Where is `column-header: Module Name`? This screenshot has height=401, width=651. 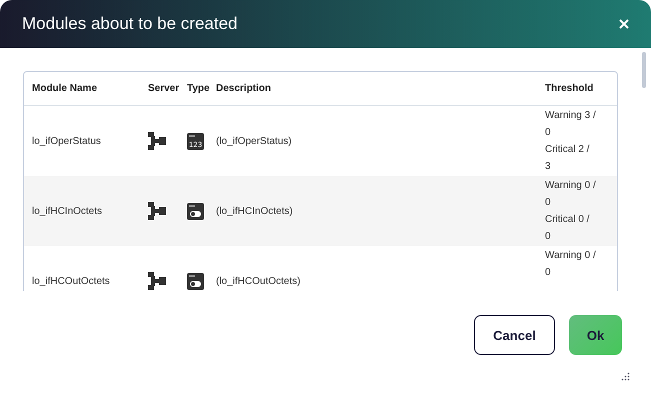
column-header: Module Name is located at coordinates (65, 88).